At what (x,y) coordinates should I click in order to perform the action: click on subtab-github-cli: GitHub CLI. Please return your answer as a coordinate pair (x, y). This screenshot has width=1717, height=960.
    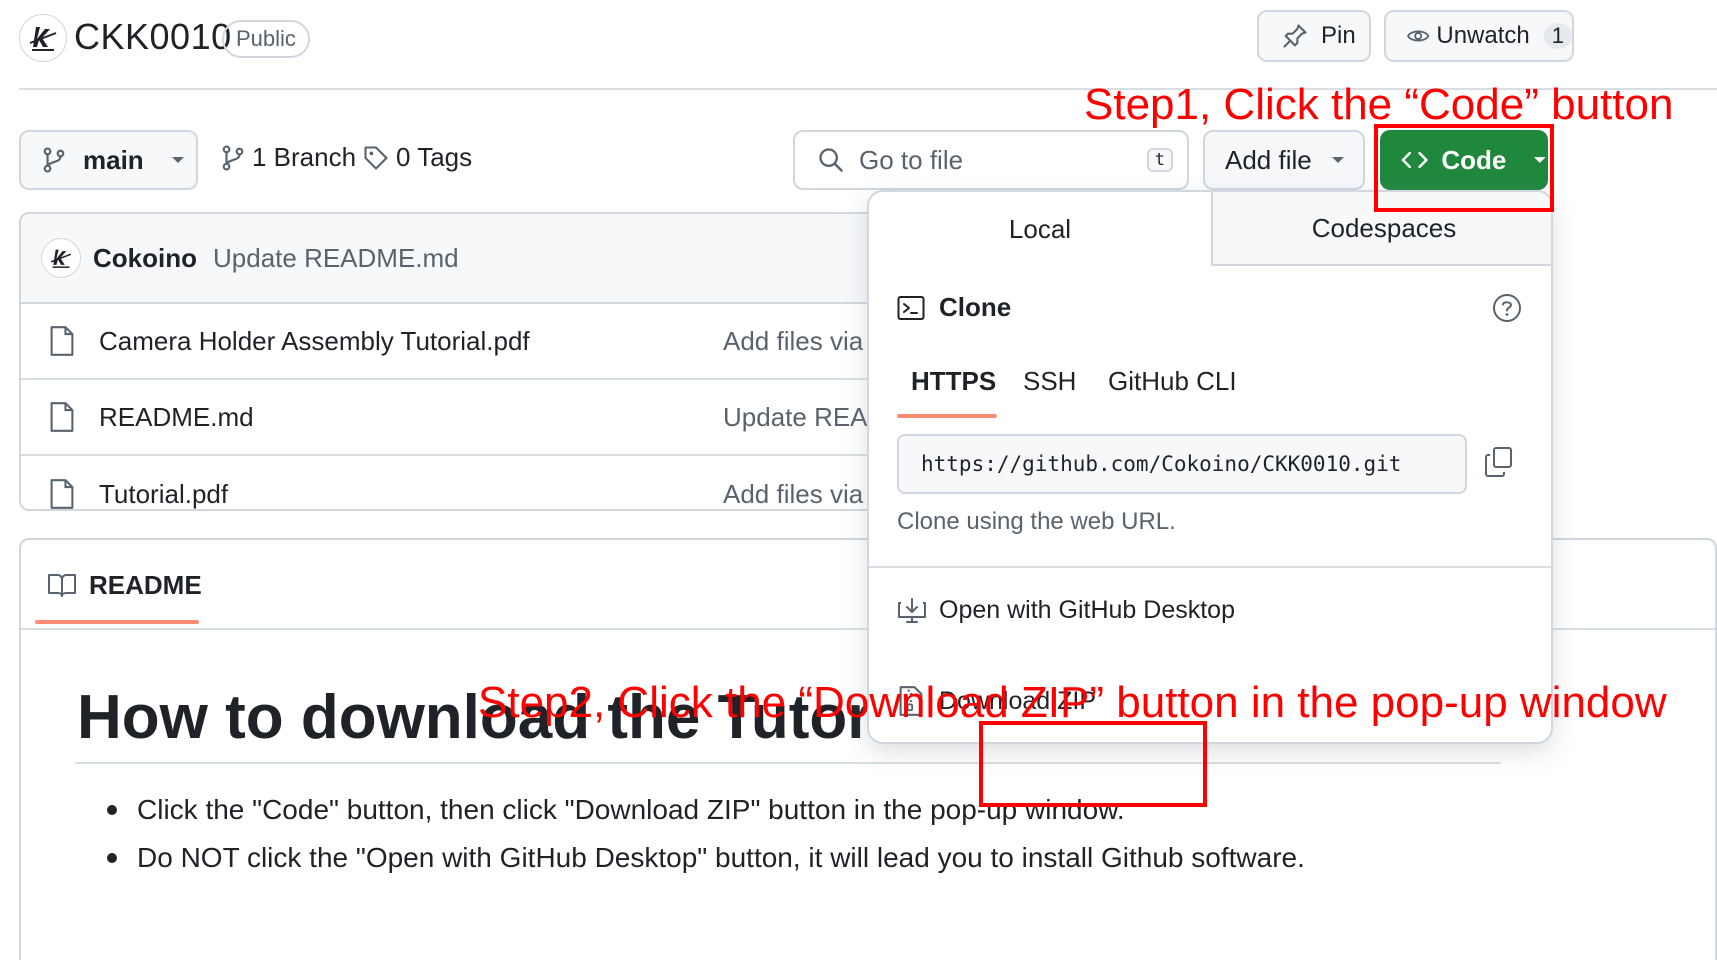
    Looking at the image, I should click on (1172, 381).